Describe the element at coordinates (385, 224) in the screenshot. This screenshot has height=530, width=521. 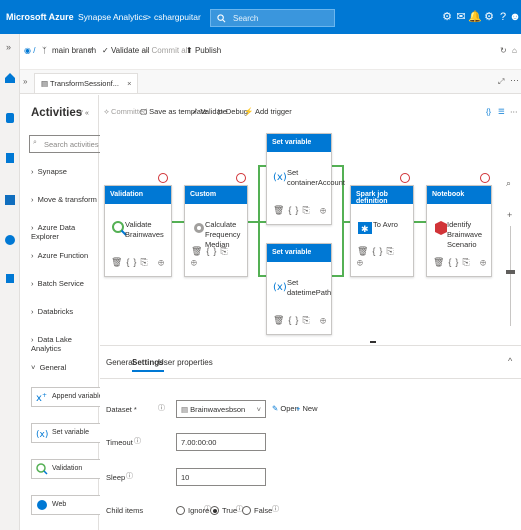
I see `node-name: To Avro` at that location.